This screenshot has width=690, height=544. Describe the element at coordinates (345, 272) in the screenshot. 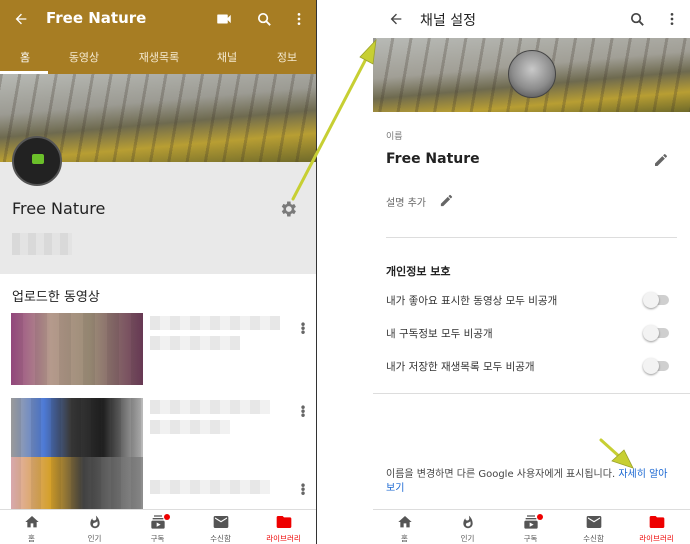

I see `screenshot-gap` at that location.